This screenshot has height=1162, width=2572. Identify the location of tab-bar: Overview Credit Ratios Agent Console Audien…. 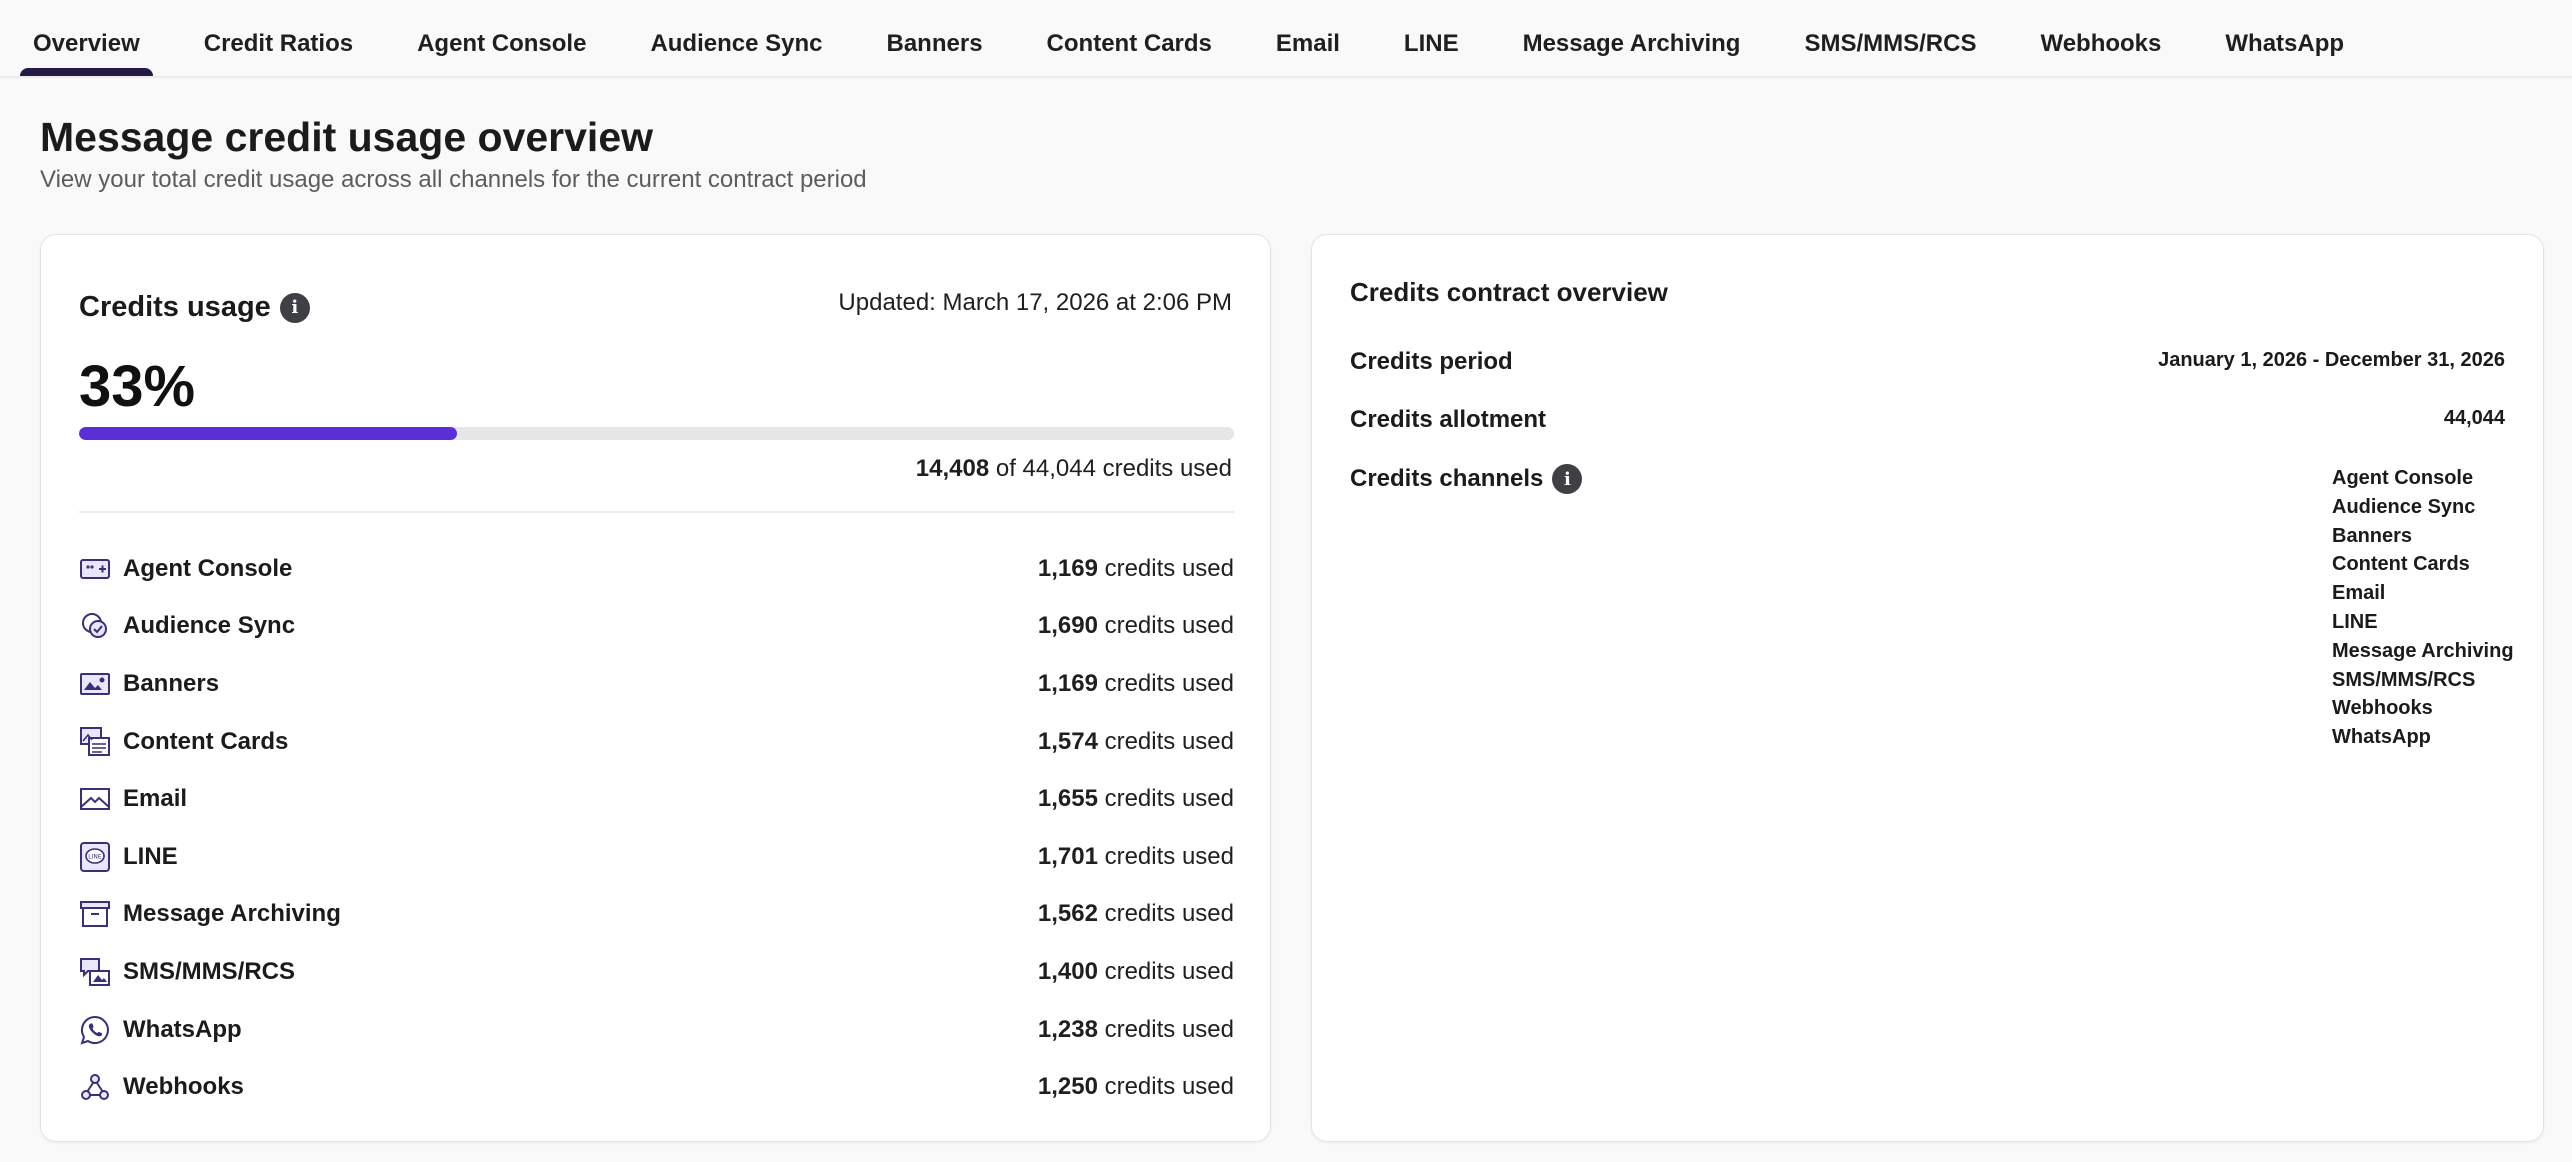
(1286, 39).